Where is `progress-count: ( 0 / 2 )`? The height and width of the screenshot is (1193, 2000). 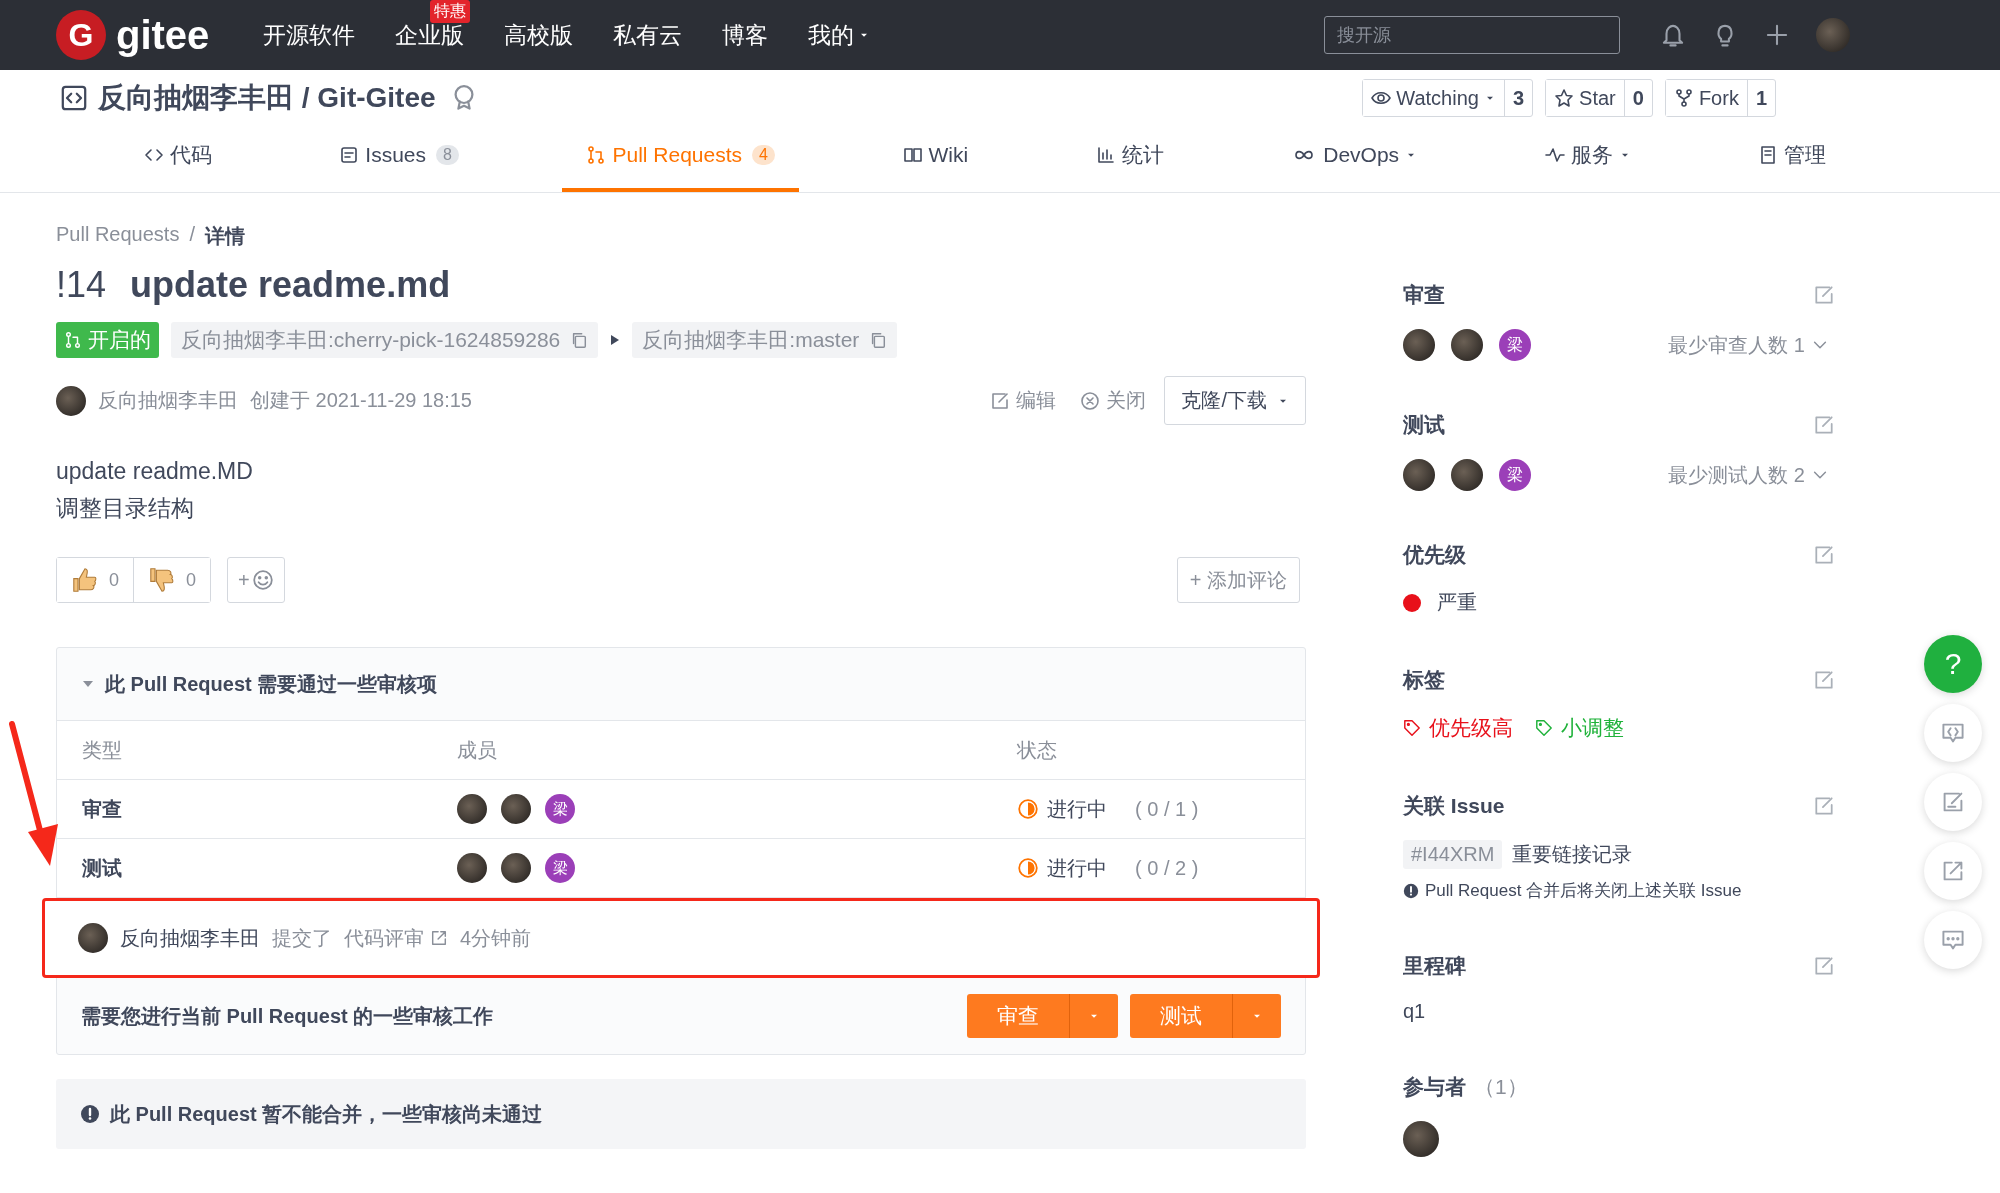 progress-count: ( 0 / 2 ) is located at coordinates (1167, 868).